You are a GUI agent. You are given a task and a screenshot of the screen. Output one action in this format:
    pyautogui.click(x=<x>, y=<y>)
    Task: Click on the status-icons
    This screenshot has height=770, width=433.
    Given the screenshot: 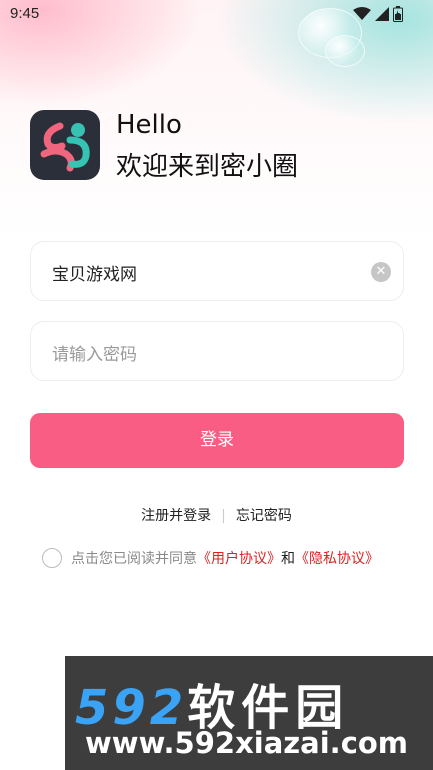 What is the action you would take?
    pyautogui.click(x=378, y=14)
    